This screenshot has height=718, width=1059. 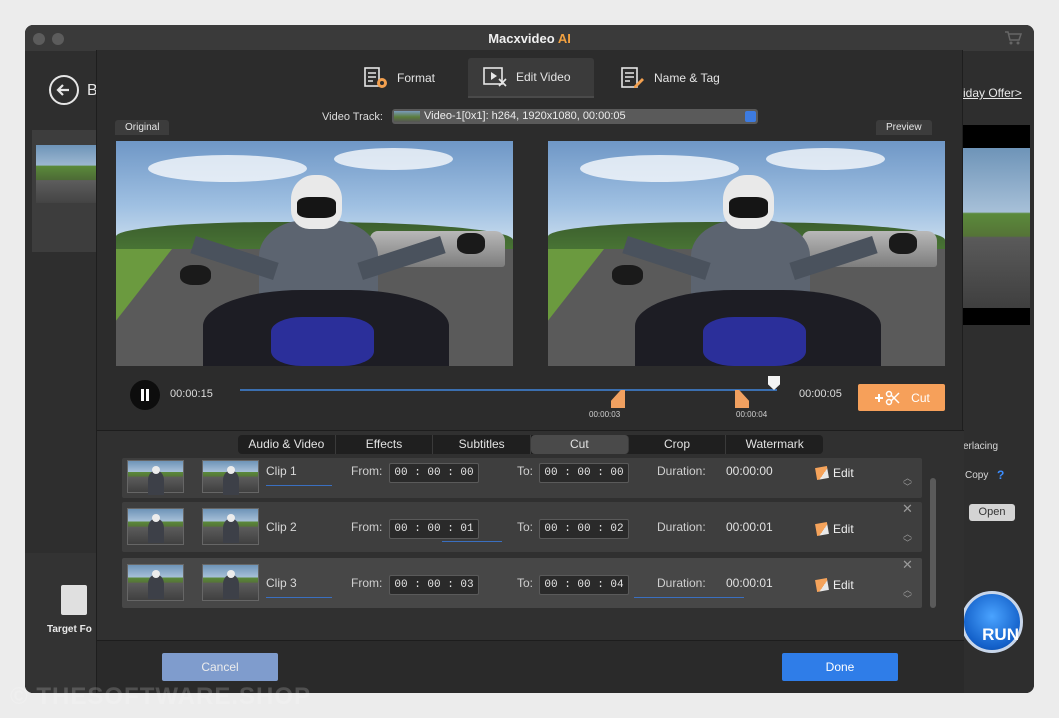 I want to click on cart-icon, so click(x=1013, y=38).